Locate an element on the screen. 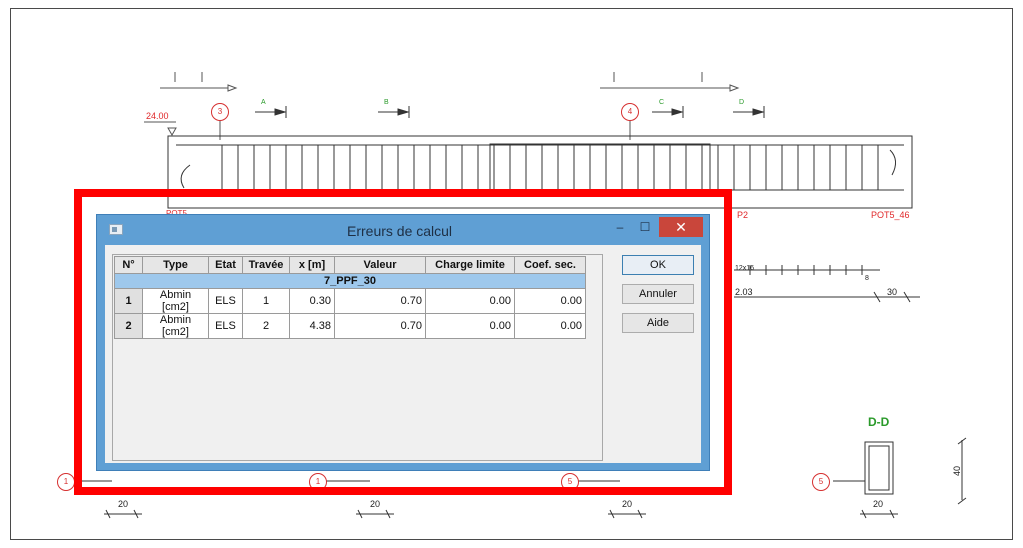 This screenshot has height=548, width=1023. column-header: N° is located at coordinates (128, 265).